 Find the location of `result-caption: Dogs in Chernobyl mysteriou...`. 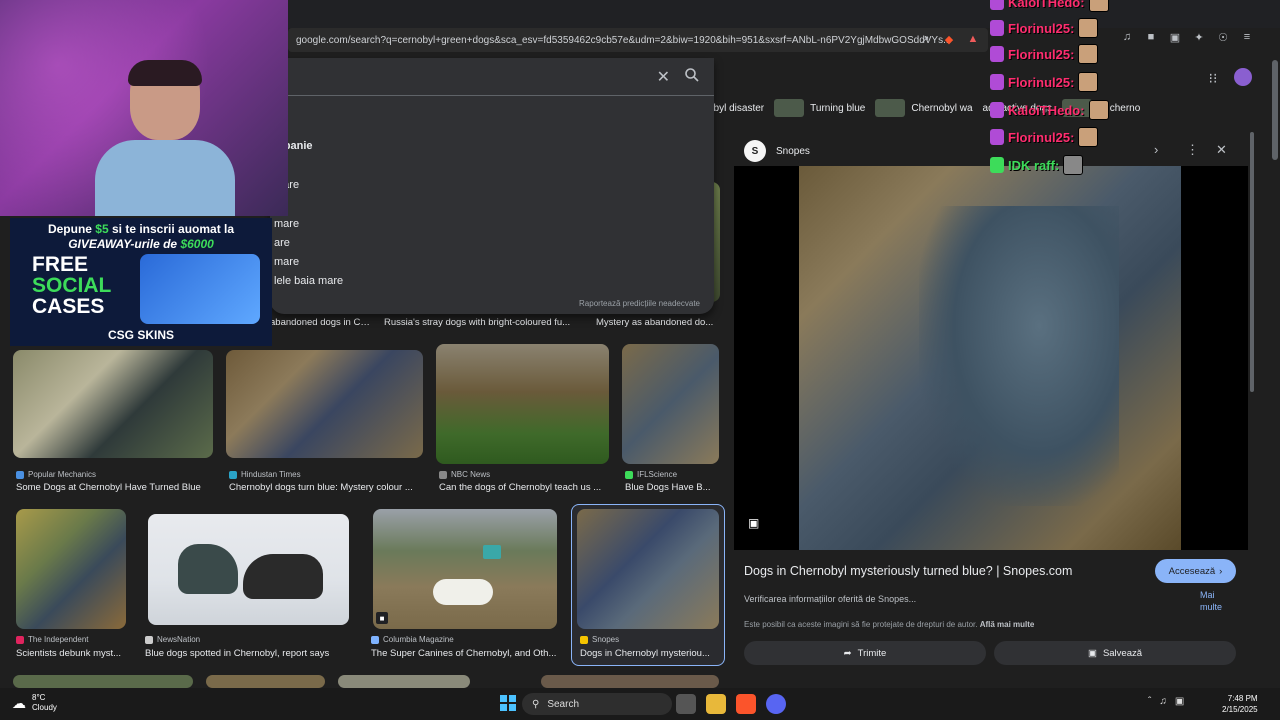

result-caption: Dogs in Chernobyl mysteriou... is located at coordinates (648, 653).